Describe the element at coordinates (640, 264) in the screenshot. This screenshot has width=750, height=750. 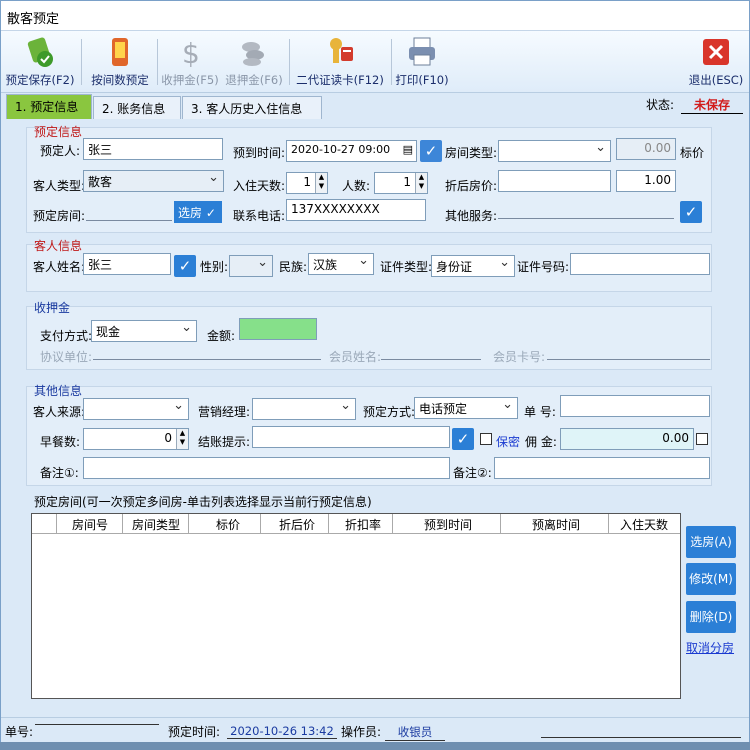
I see `id-number-input` at that location.